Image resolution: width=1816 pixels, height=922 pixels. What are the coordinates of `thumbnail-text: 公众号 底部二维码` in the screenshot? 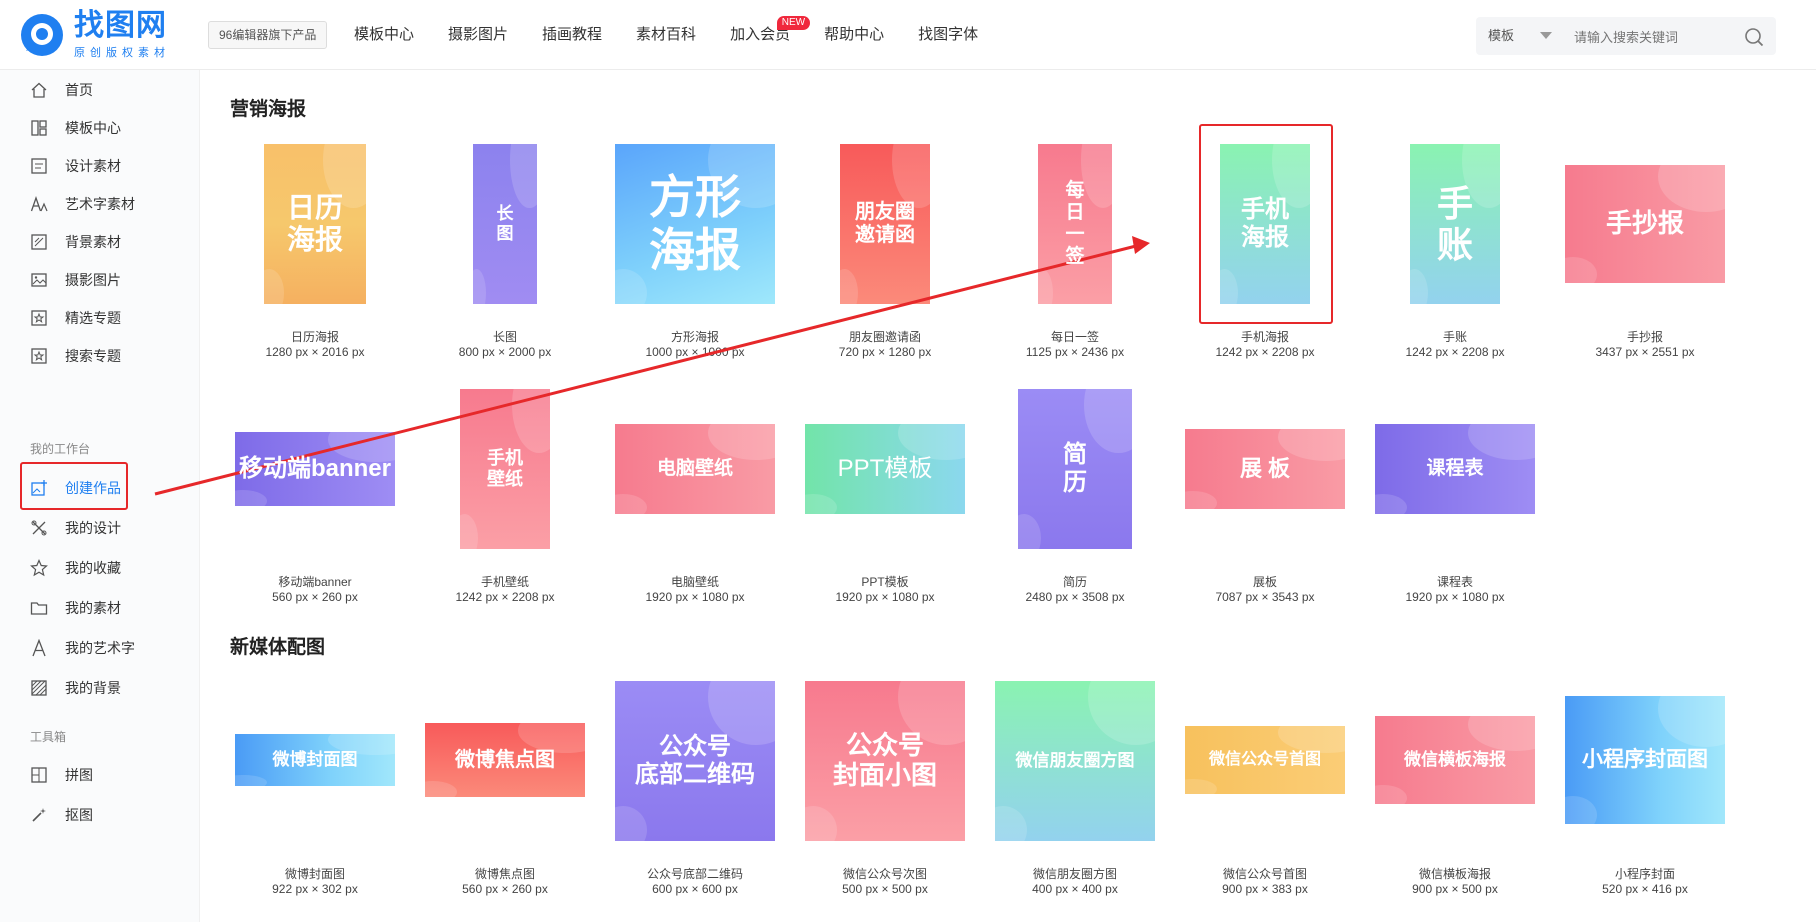 It's located at (695, 760).